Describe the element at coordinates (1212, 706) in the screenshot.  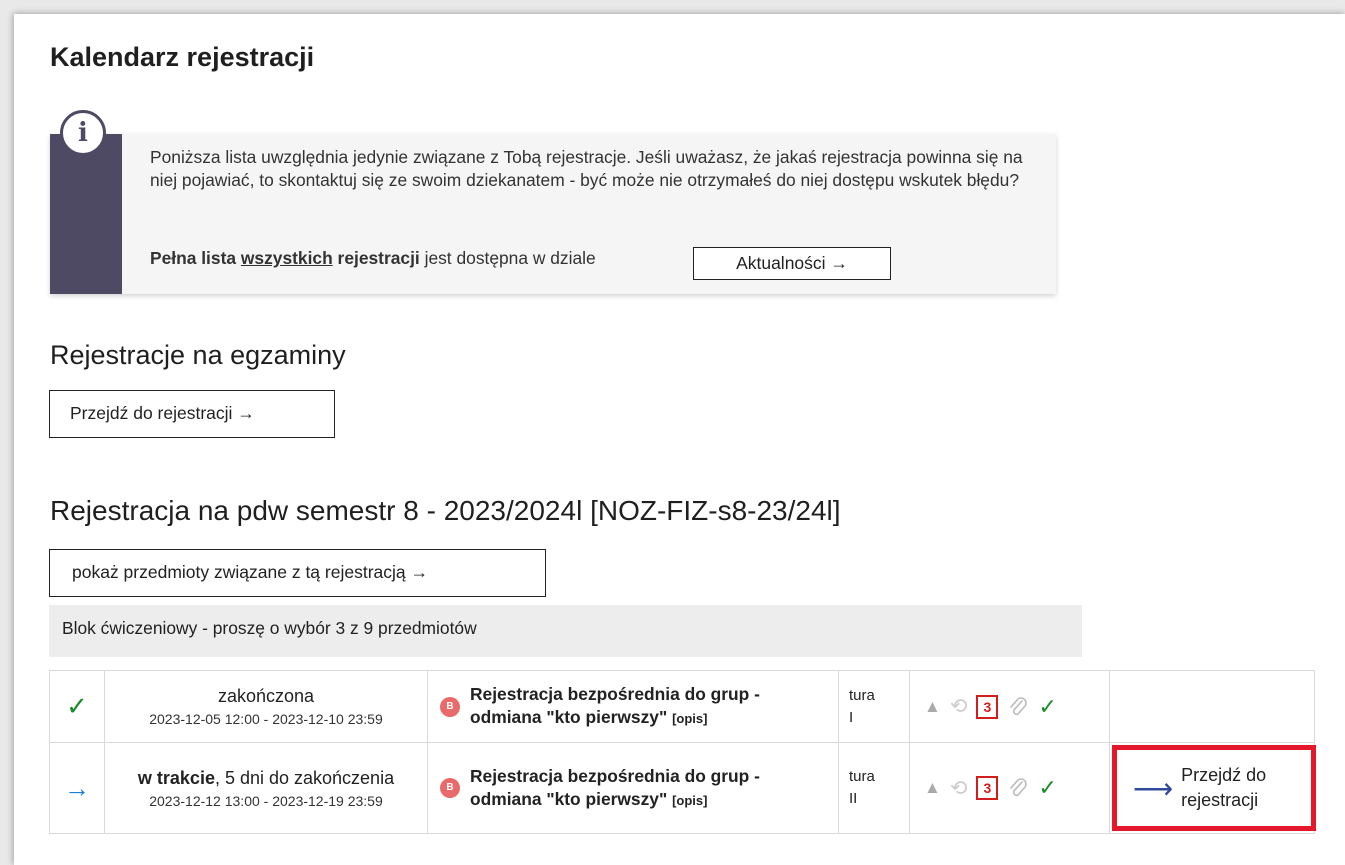
I see `action-cell-empty` at that location.